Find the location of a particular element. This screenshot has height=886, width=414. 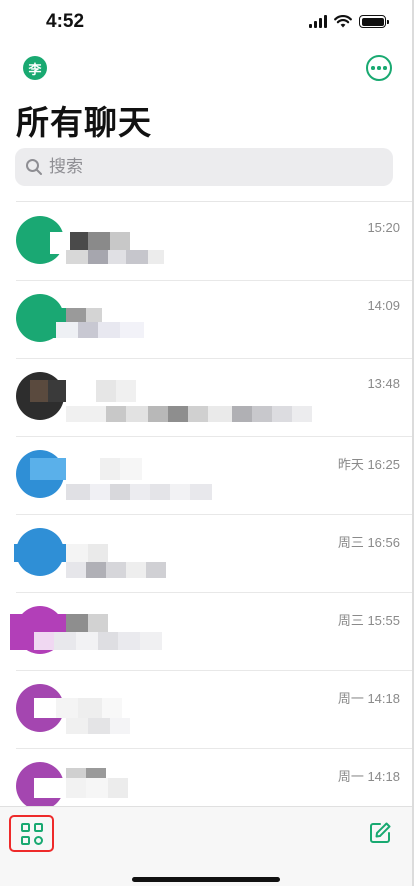

compose-icon is located at coordinates (380, 833).